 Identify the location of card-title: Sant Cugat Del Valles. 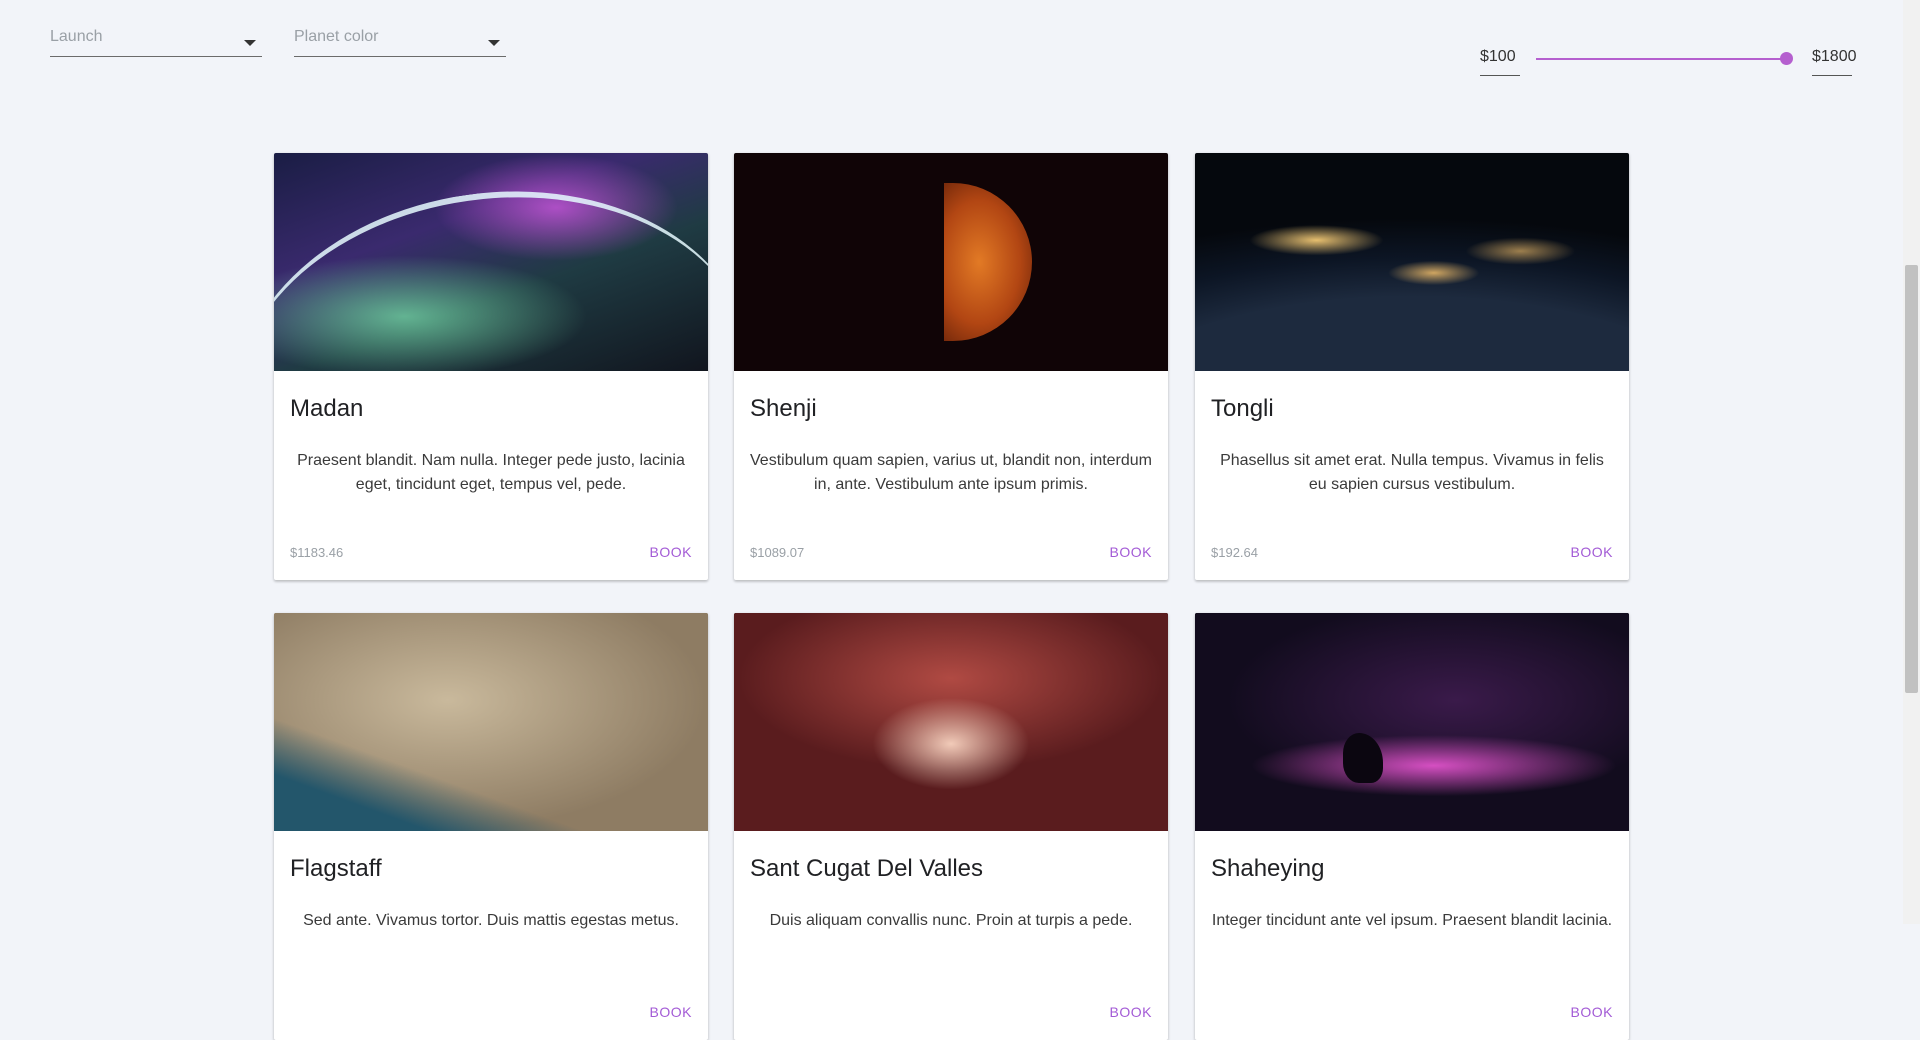
(867, 868).